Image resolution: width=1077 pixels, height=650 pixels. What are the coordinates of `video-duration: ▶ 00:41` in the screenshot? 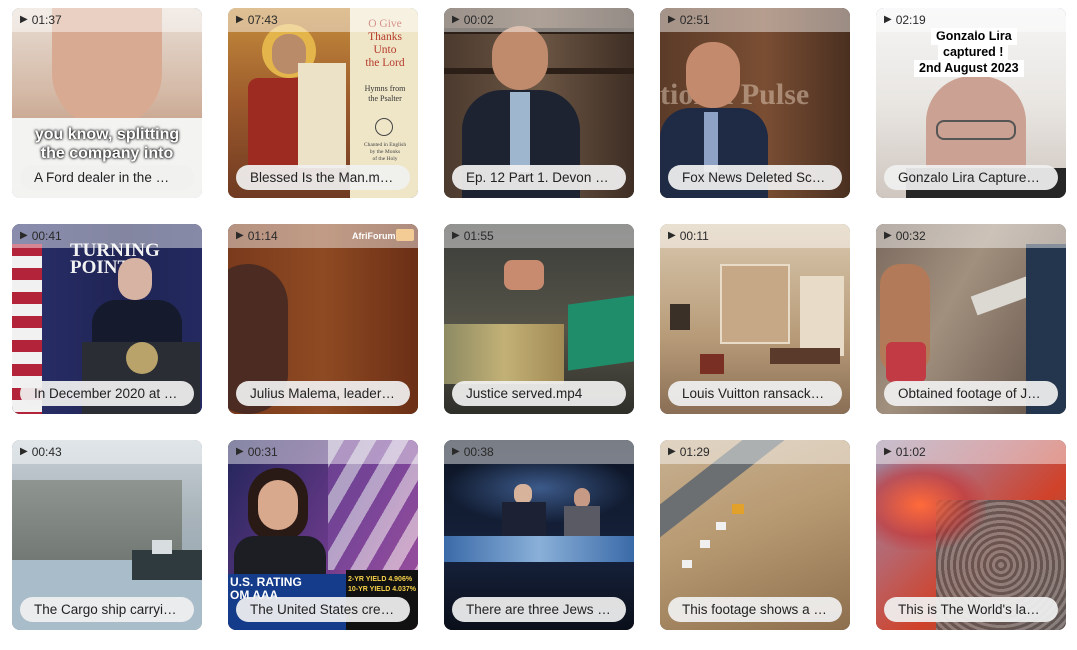 It's located at (41, 236).